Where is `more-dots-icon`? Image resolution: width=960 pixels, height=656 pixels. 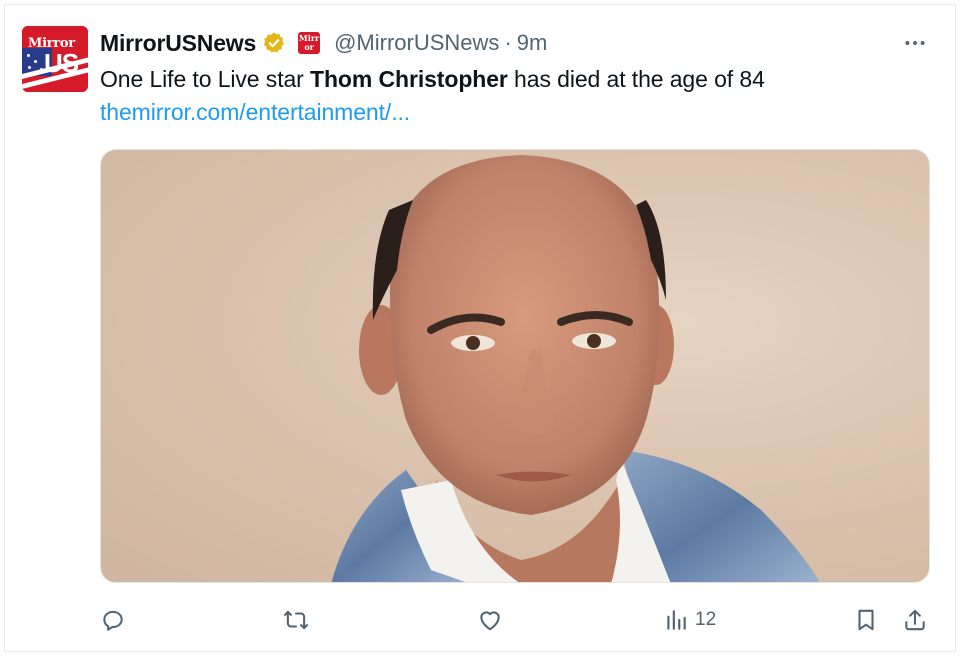 more-dots-icon is located at coordinates (915, 43).